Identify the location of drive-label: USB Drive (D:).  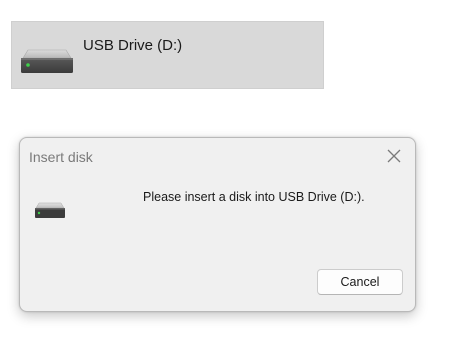
(133, 45).